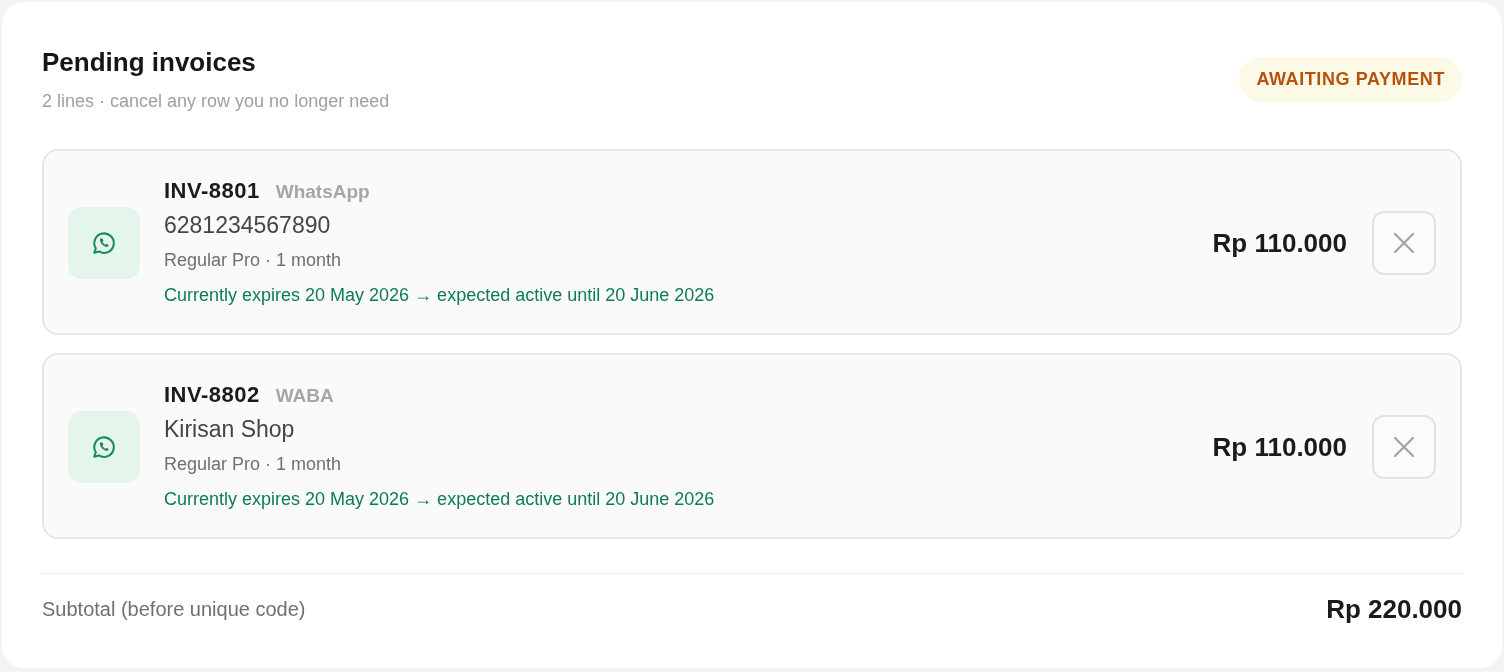  Describe the element at coordinates (1394, 609) in the screenshot. I see `subtotal-amount: Rp 220.000` at that location.